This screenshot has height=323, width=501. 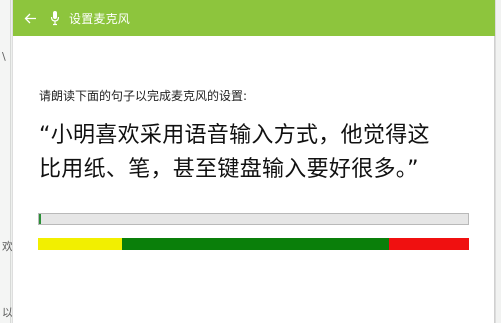 I want to click on sentence-line-2: 比用纸、笔，甚至键盘输入要好很多。”, so click(x=229, y=169).